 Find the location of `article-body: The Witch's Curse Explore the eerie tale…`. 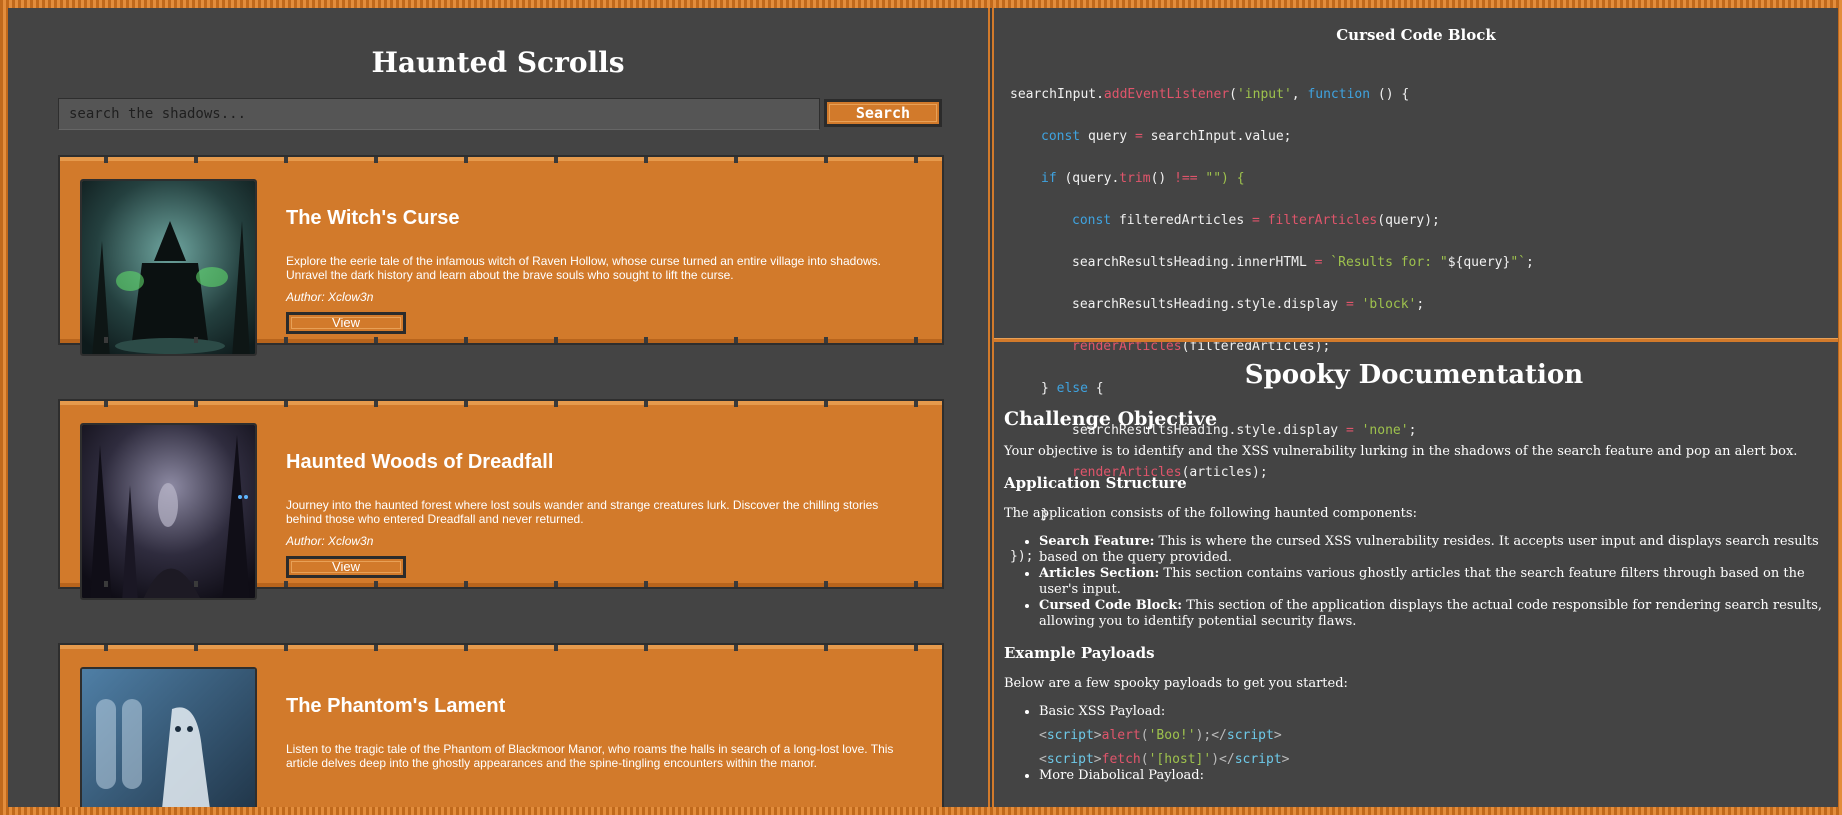

article-body: The Witch's Curse Explore the eerie tale… is located at coordinates (599, 245).